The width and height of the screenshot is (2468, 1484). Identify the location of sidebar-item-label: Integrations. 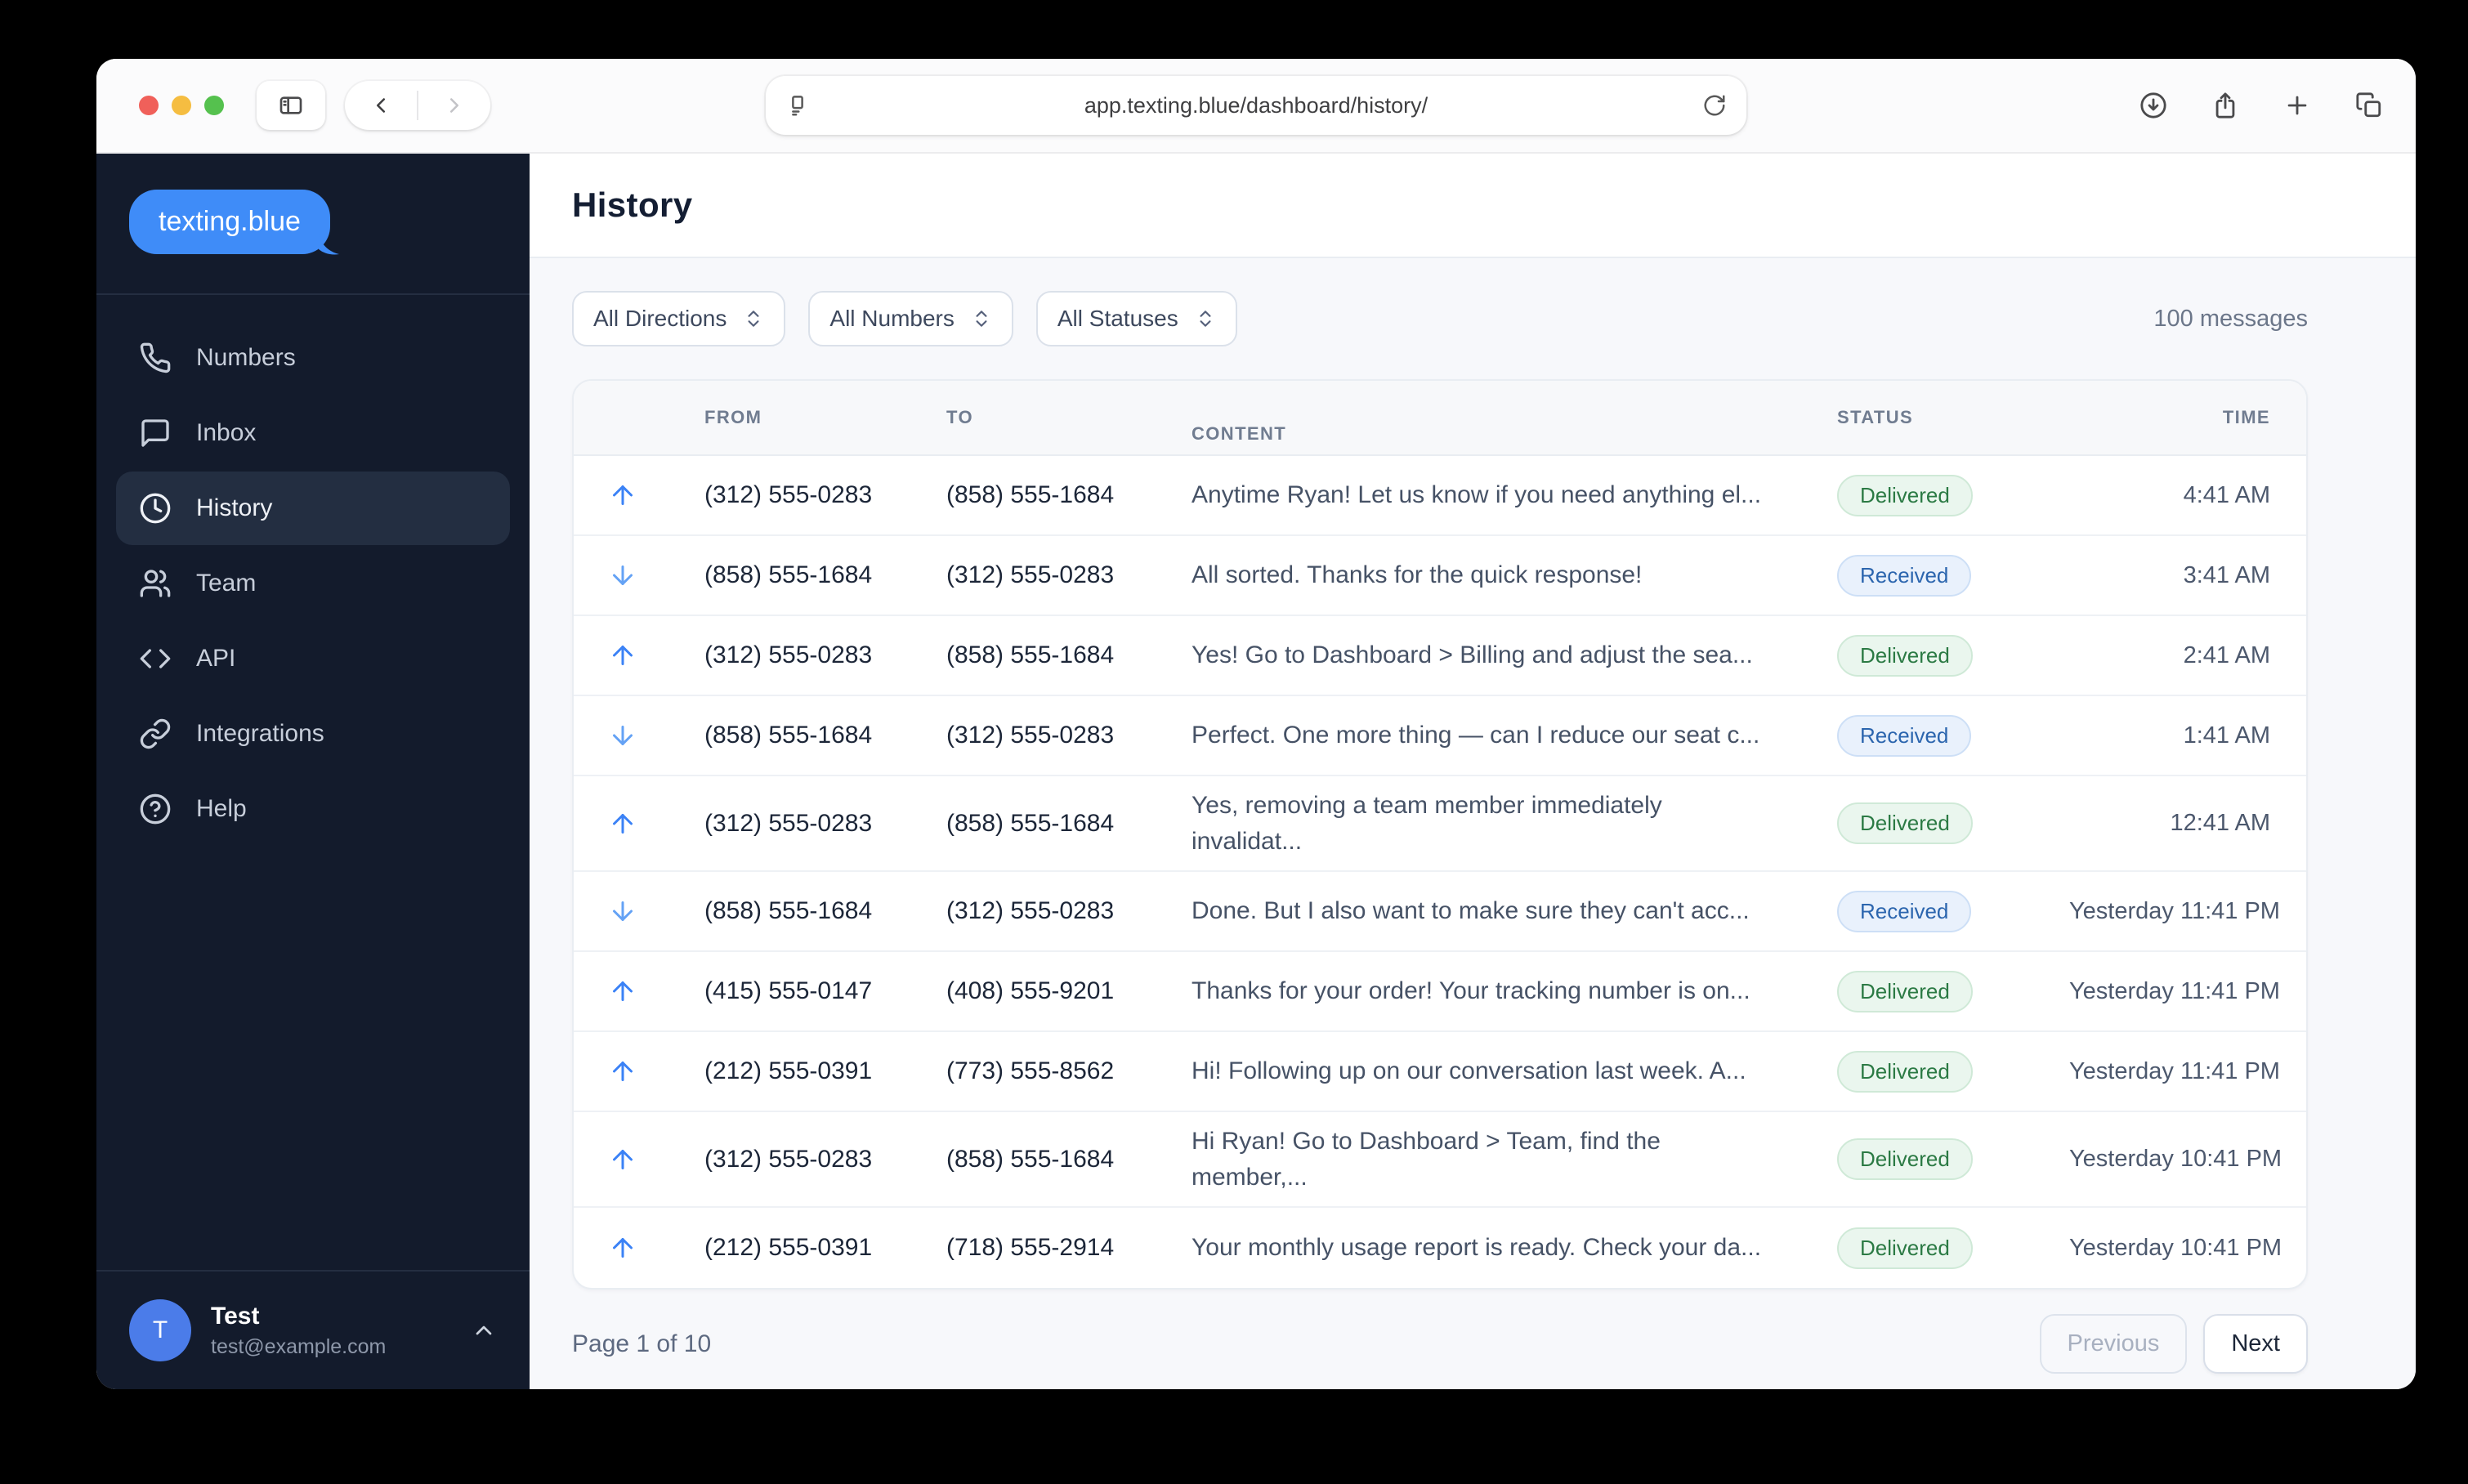
(260, 733).